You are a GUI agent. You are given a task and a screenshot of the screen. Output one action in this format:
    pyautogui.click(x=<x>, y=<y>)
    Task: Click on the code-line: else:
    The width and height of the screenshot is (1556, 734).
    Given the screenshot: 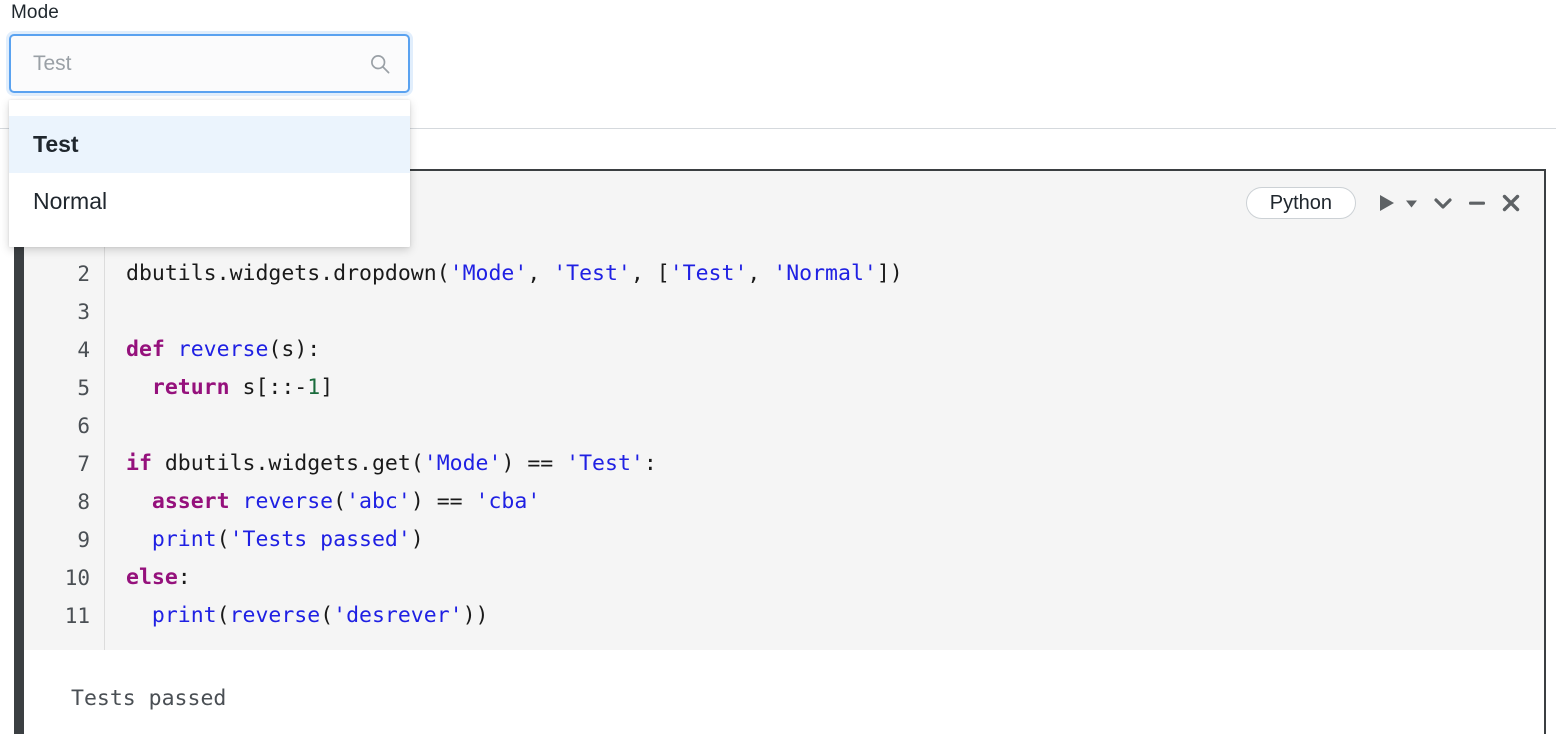 What is the action you would take?
    pyautogui.click(x=835, y=578)
    